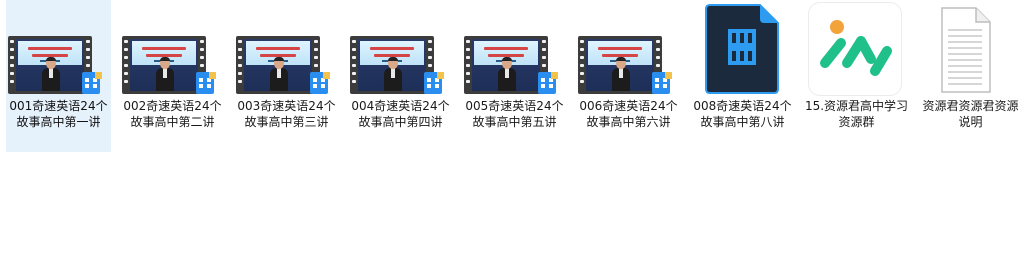  I want to click on file-name-label: 资源君资源君资源说明, so click(970, 114).